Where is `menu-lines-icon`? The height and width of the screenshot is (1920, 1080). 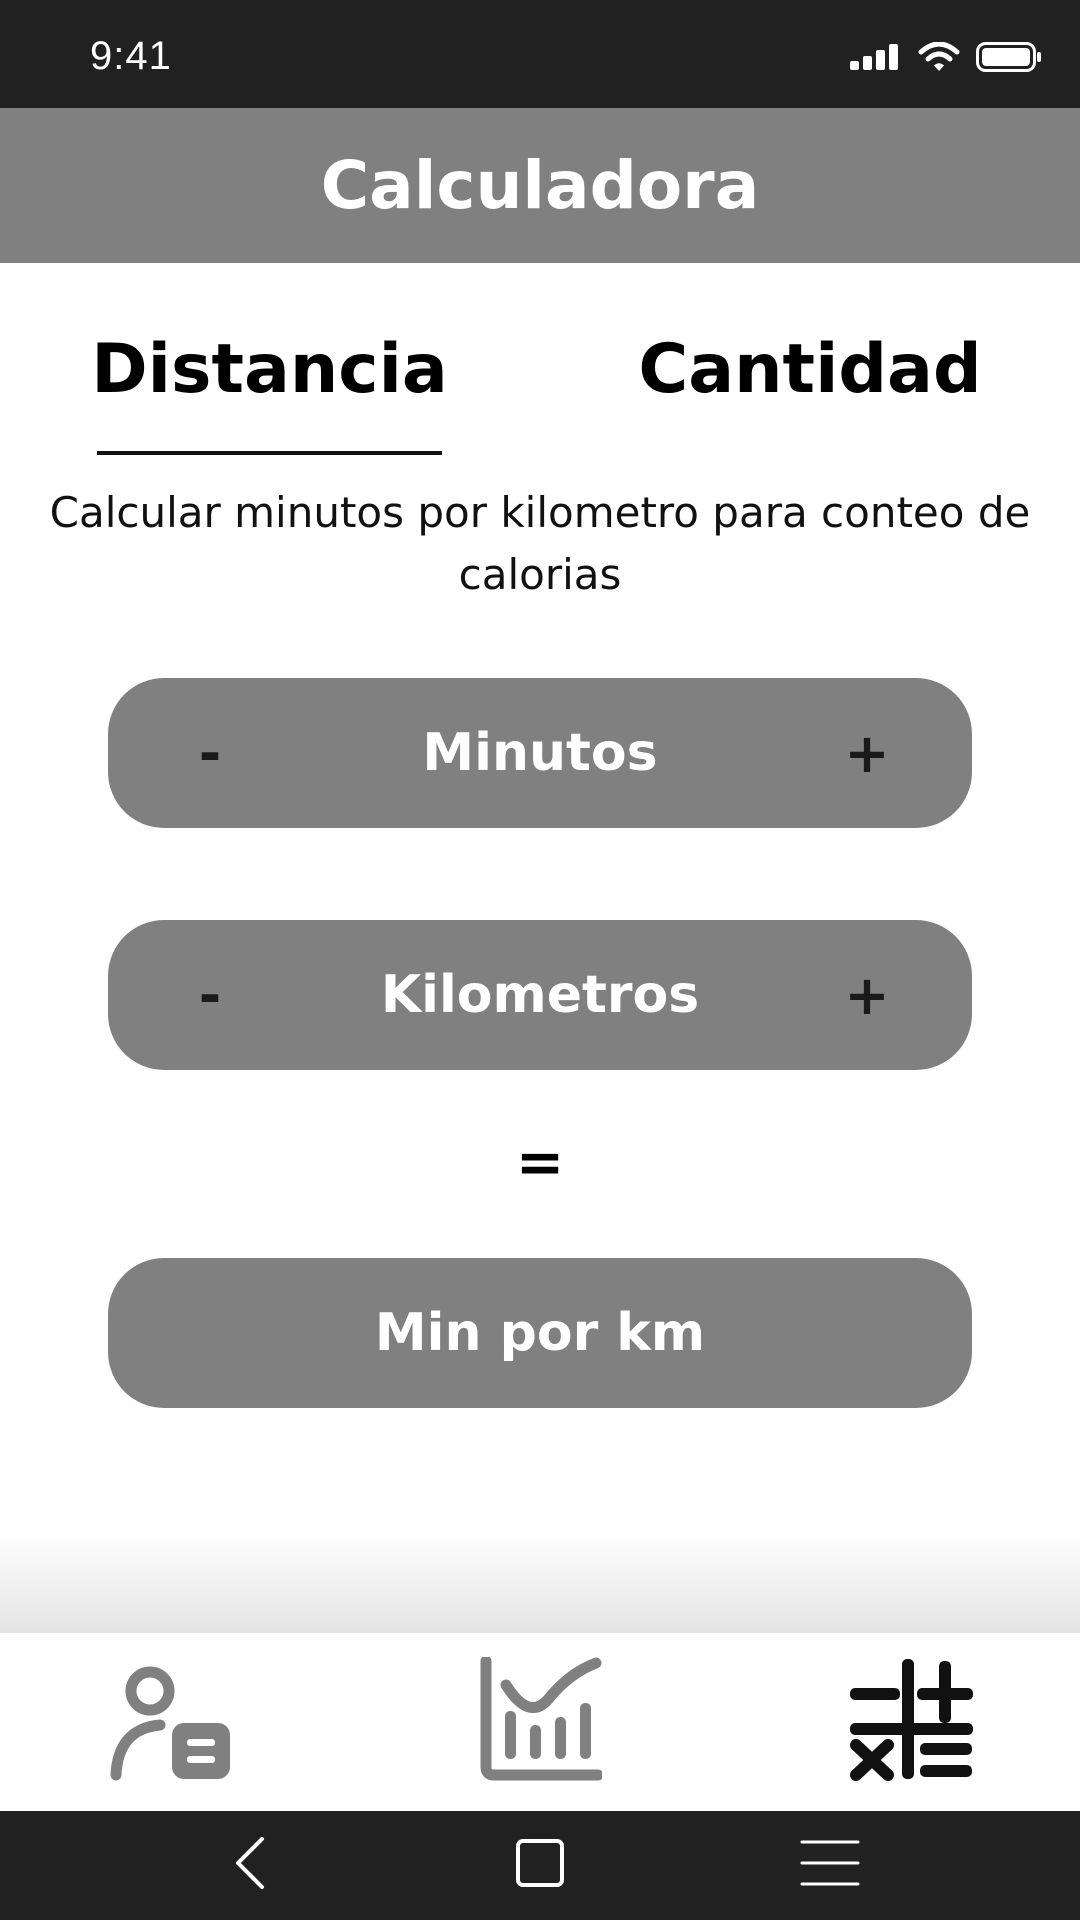 menu-lines-icon is located at coordinates (830, 1865).